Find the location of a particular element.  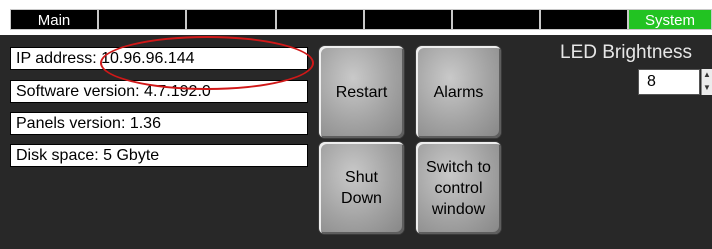

tab-system: System is located at coordinates (670, 19).